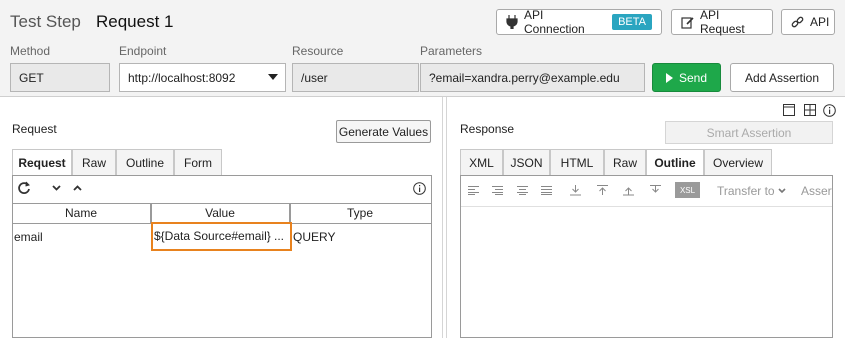 This screenshot has height=338, width=845. I want to click on column-header-value: Value, so click(220, 213).